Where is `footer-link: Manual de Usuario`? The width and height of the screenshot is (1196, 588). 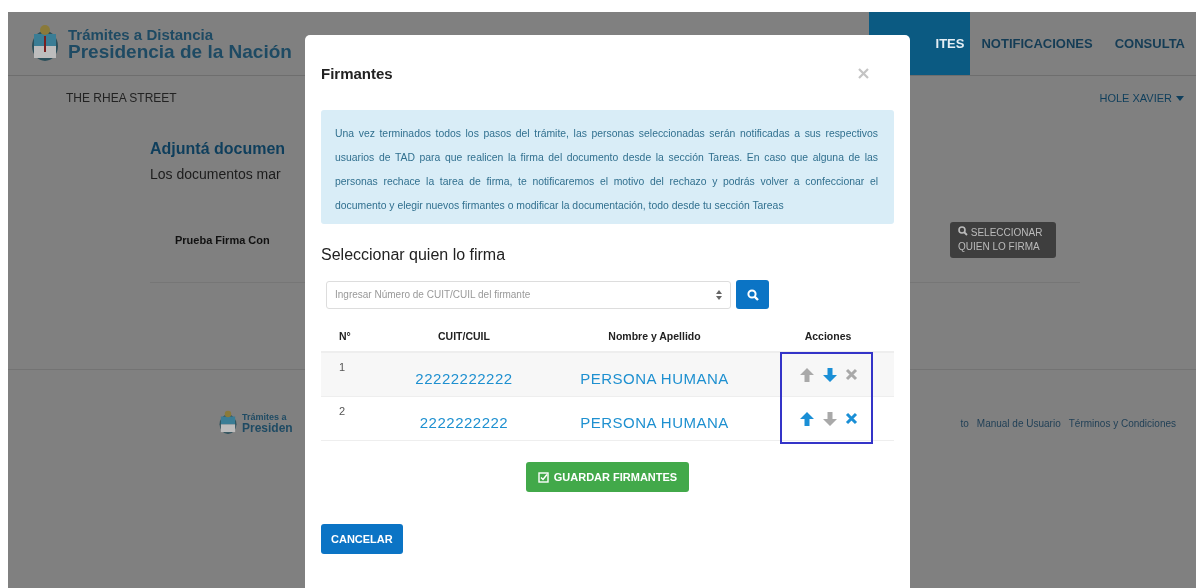
footer-link: Manual de Usuario is located at coordinates (1018, 423).